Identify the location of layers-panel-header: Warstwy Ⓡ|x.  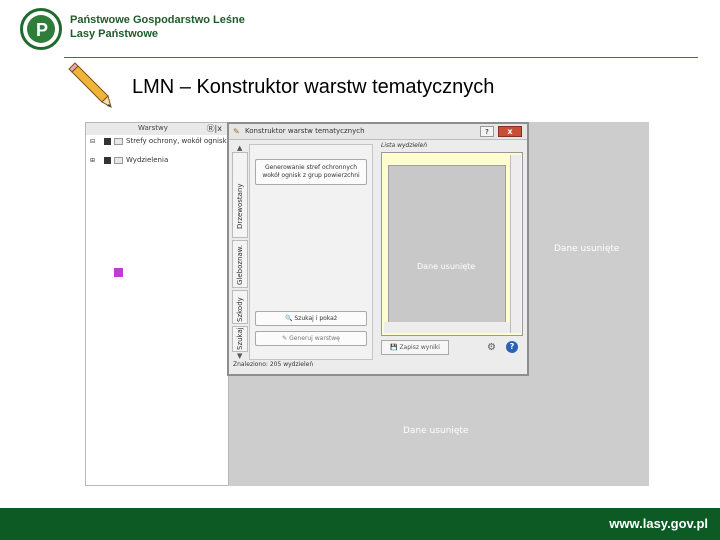
(157, 129).